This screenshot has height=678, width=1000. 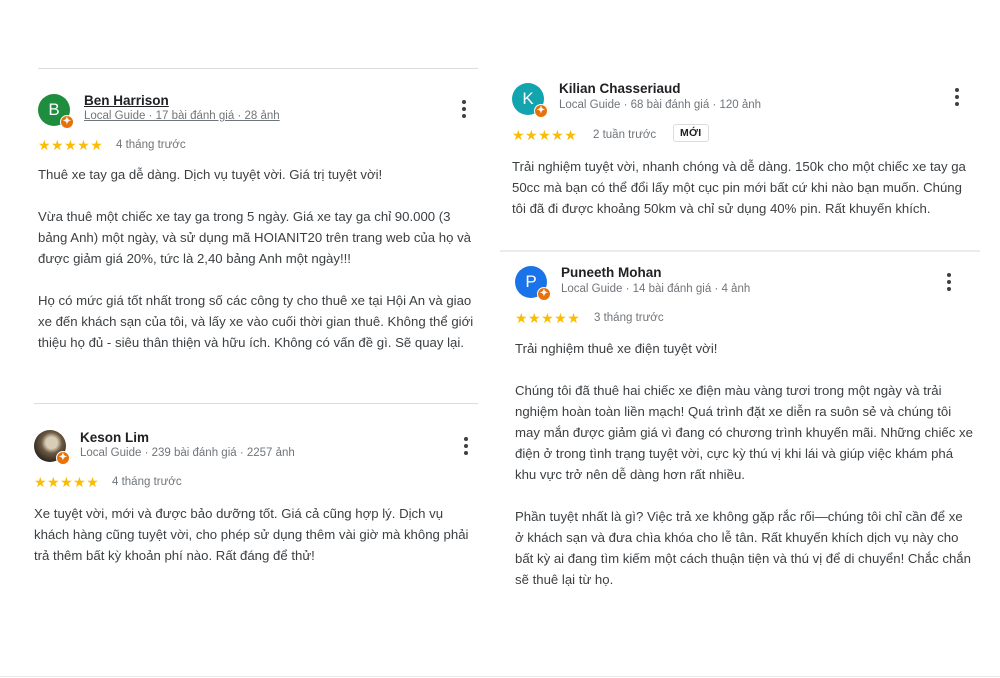 What do you see at coordinates (114, 437) in the screenshot?
I see `reviewer-name: Keson Lim` at bounding box center [114, 437].